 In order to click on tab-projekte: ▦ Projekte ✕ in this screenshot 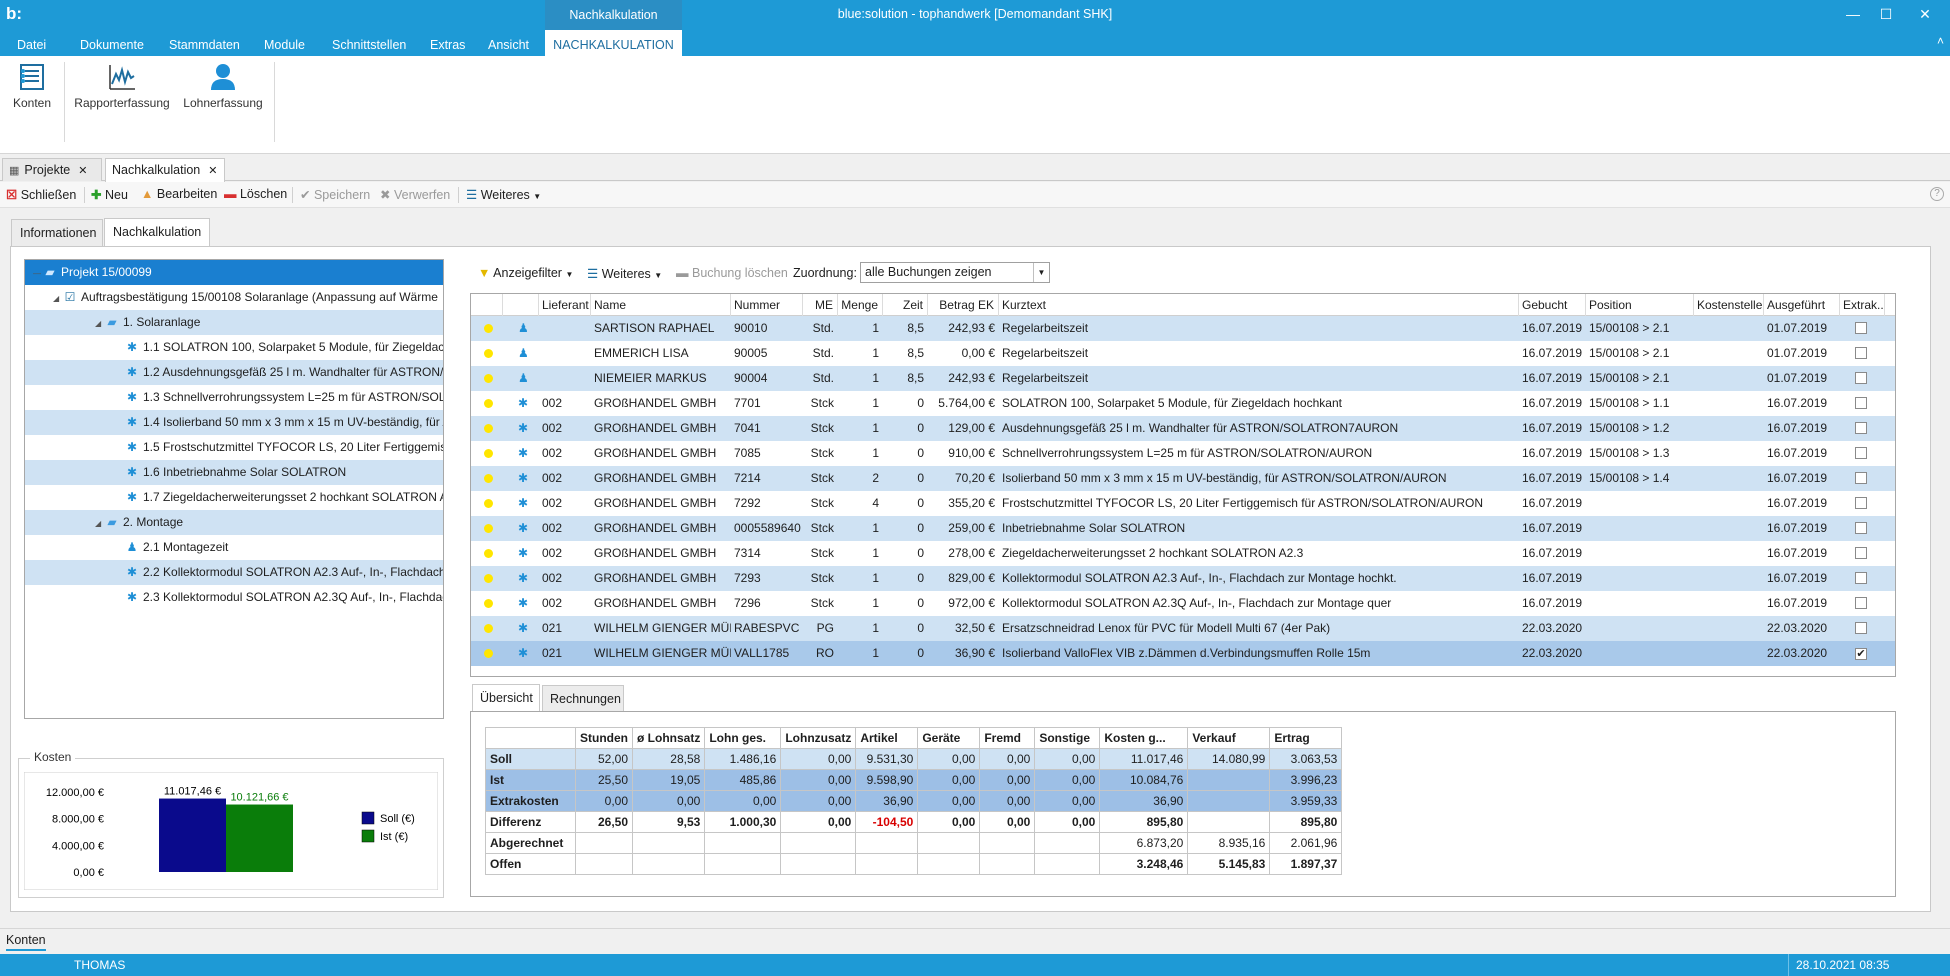, I will do `click(52, 169)`.